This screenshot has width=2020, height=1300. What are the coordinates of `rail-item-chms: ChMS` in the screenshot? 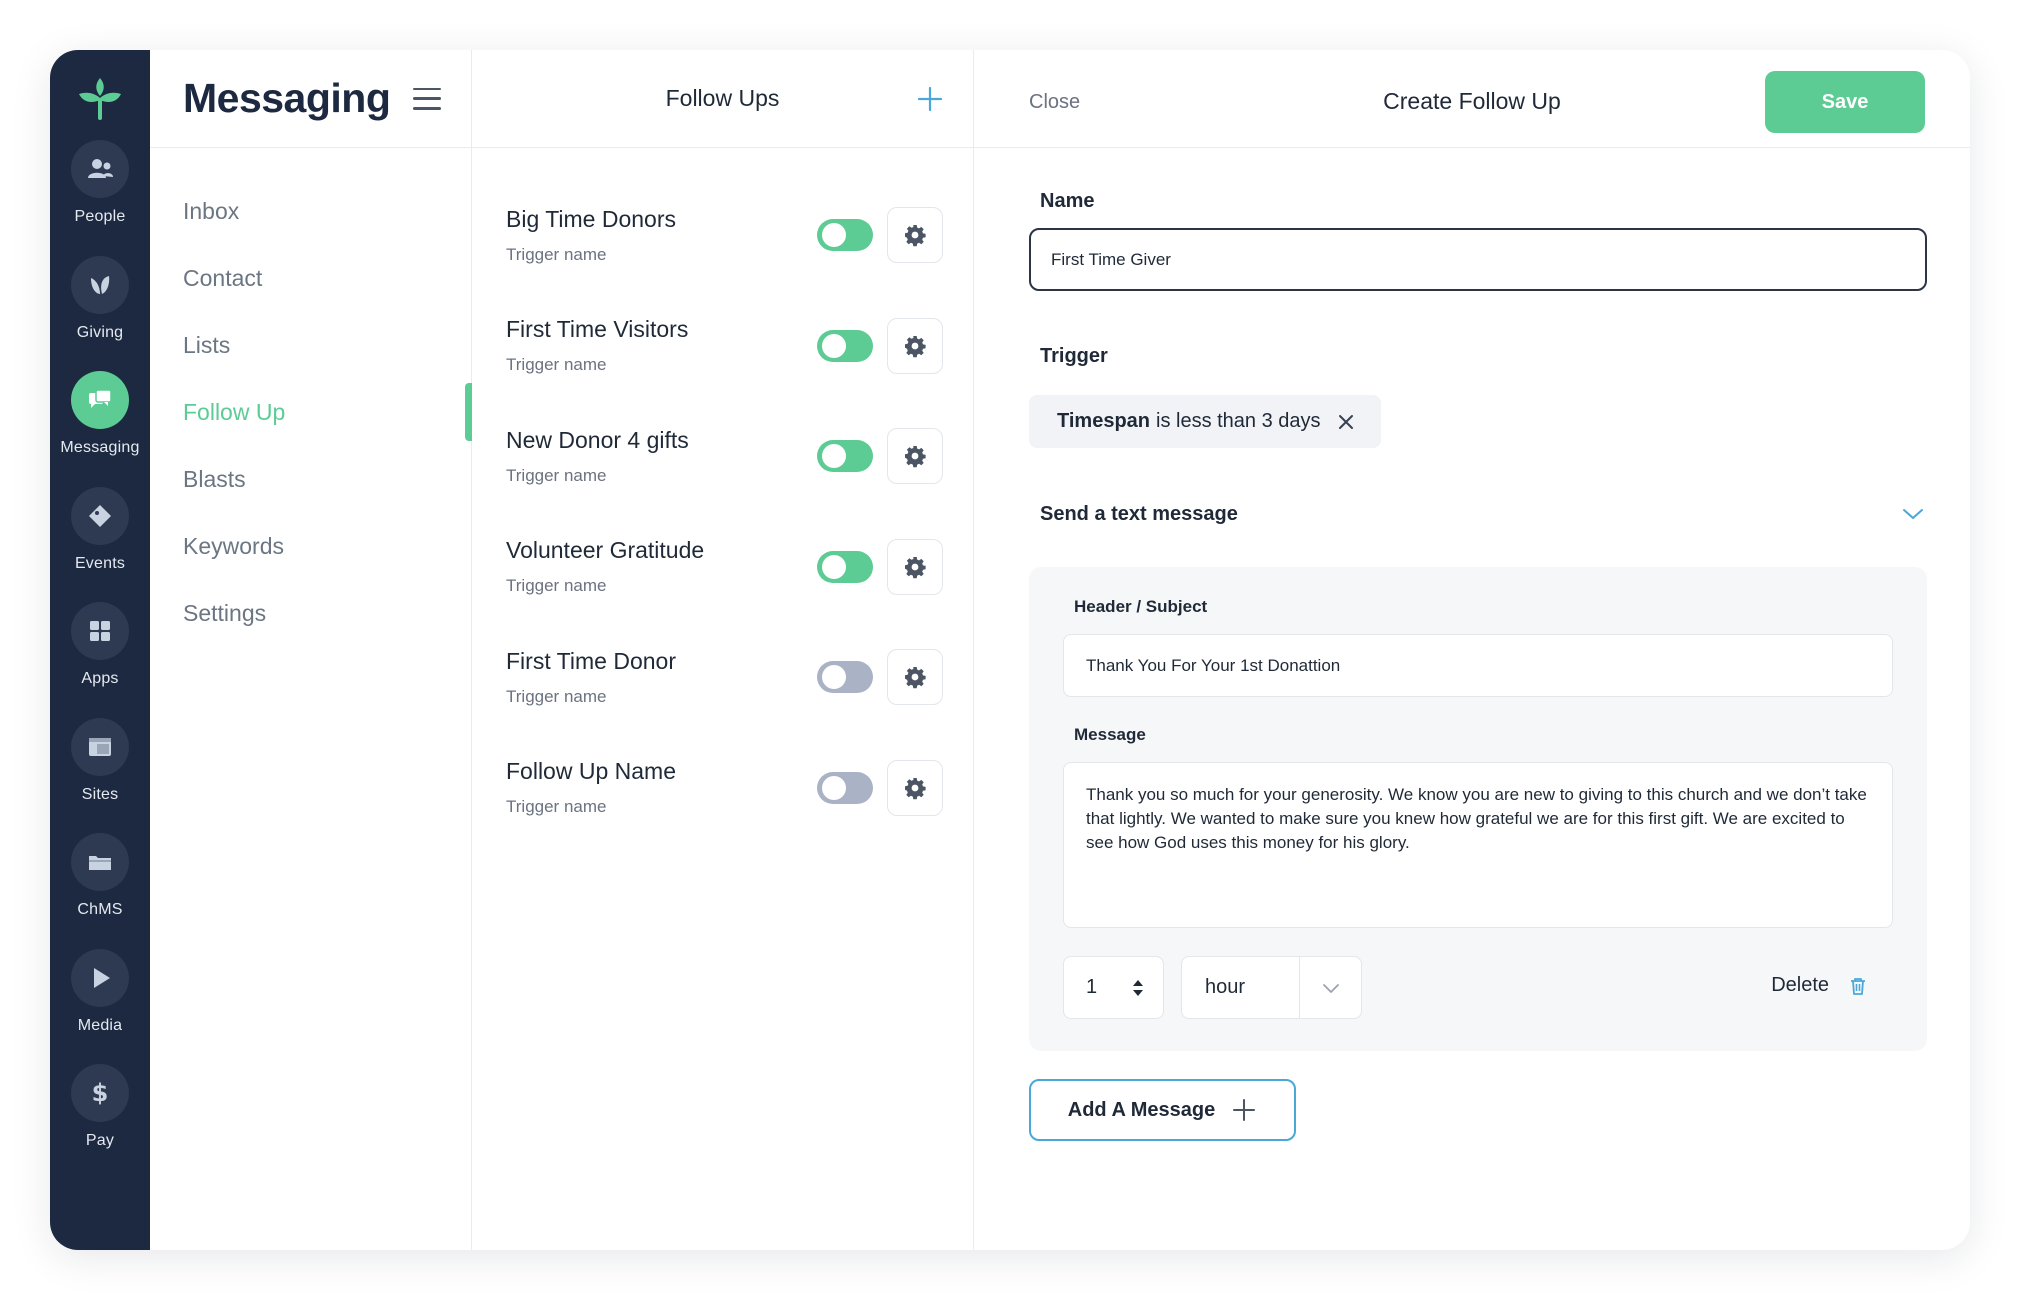 It's located at (100, 891).